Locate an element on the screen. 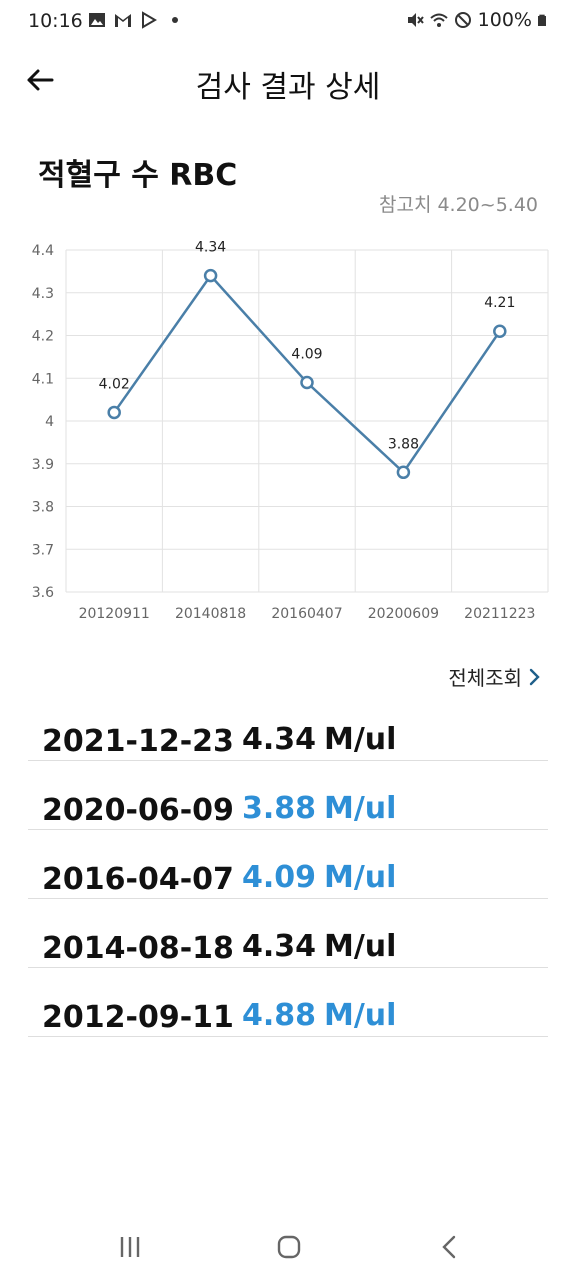 Image resolution: width=576 pixels, height=1280 pixels. play-store-icon is located at coordinates (149, 20).